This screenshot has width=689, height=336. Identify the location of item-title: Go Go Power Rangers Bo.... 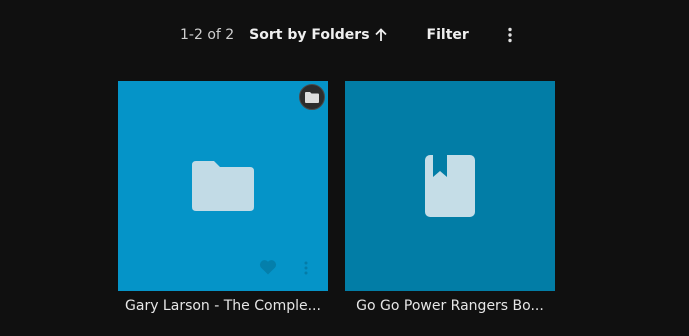
(450, 306).